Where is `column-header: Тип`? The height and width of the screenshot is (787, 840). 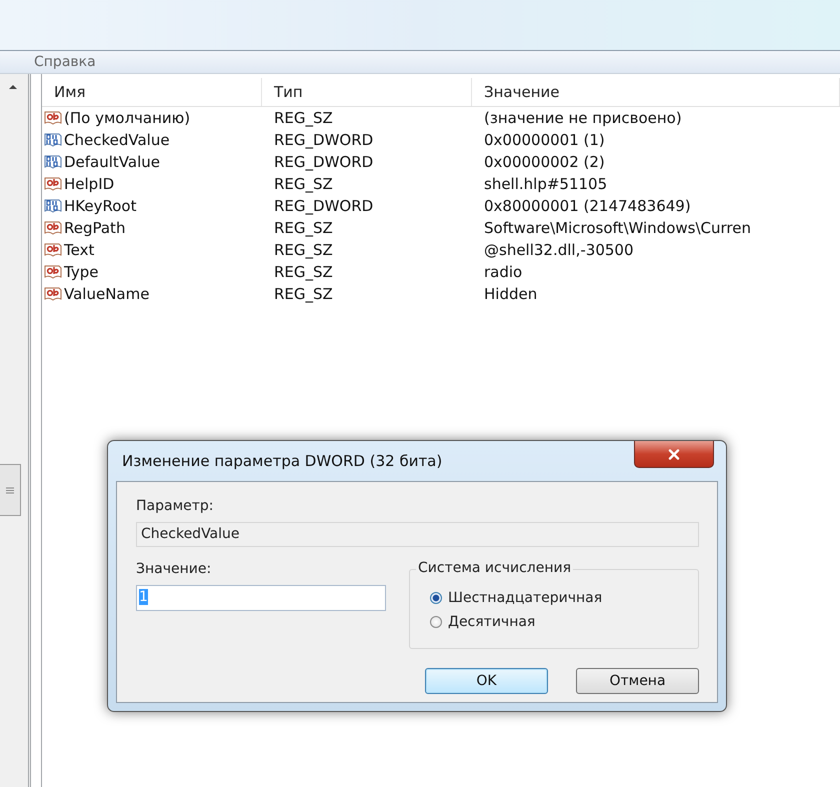
column-header: Тип is located at coordinates (367, 92).